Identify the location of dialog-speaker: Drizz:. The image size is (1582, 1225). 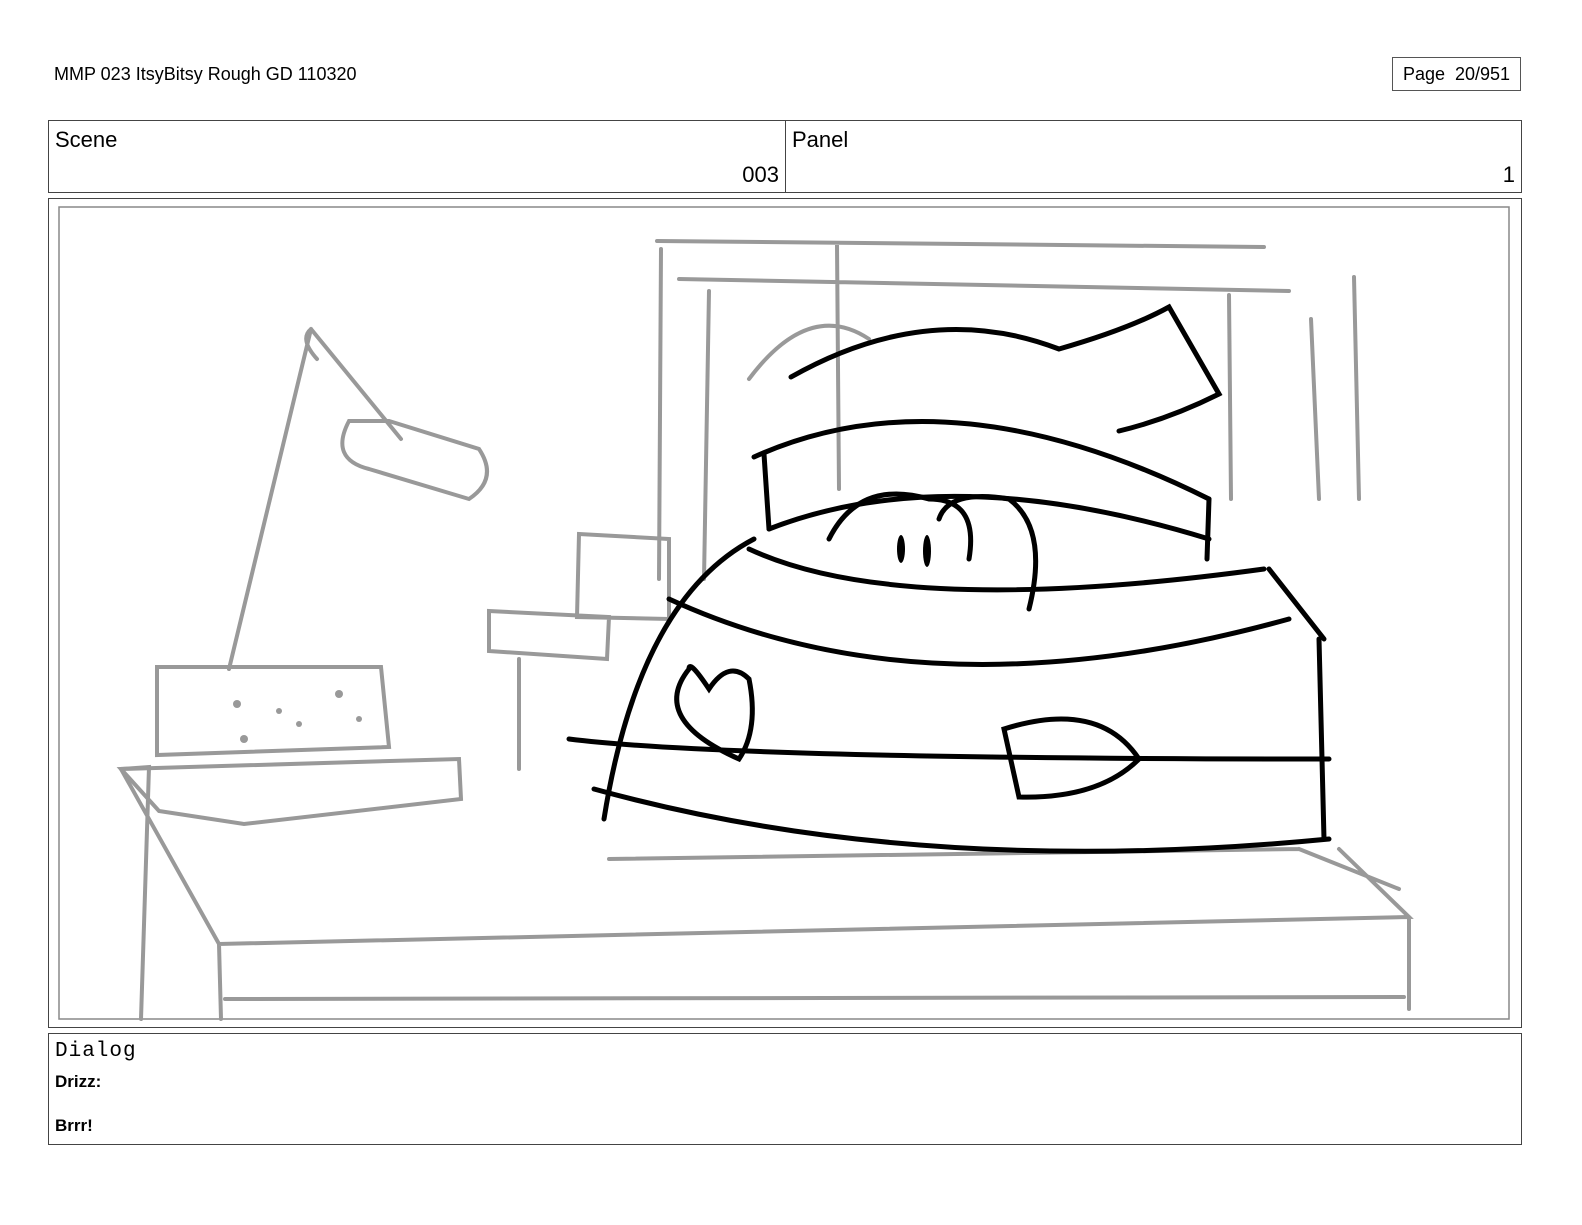
(78, 1081).